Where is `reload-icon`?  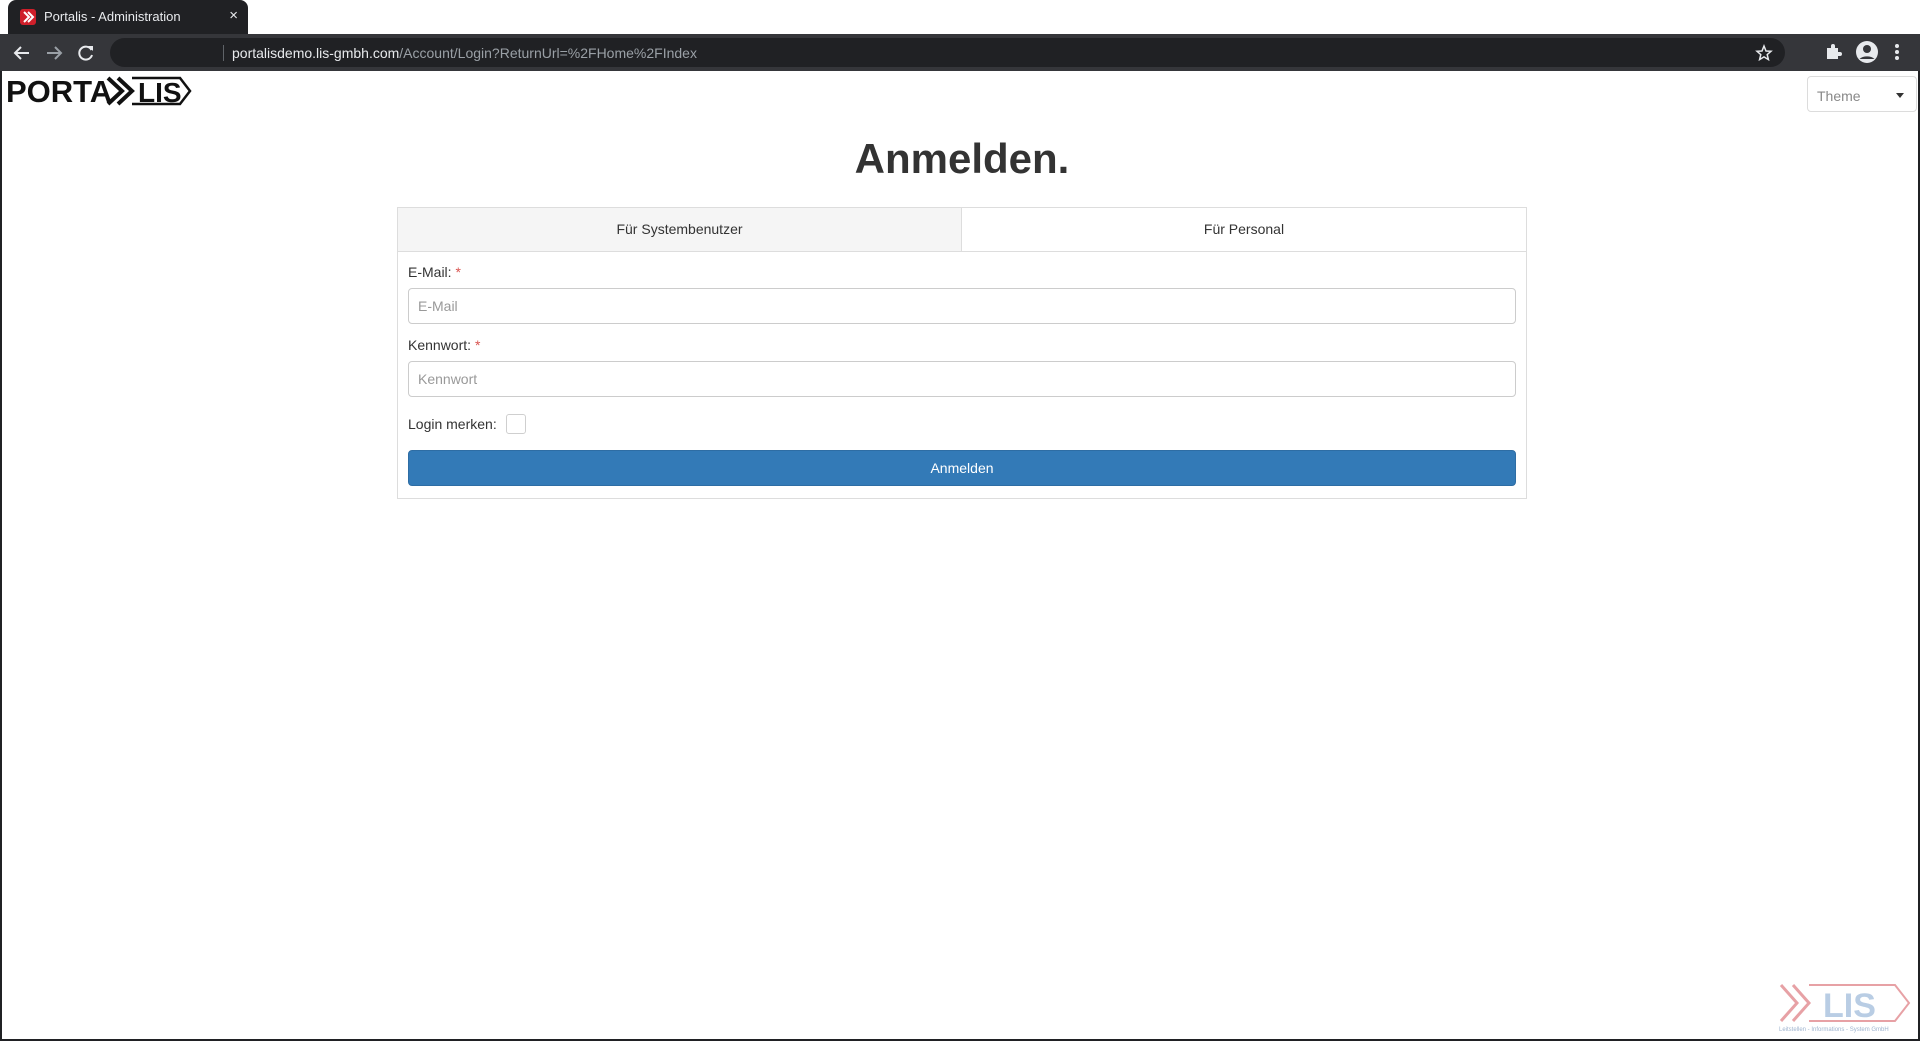
reload-icon is located at coordinates (86, 53).